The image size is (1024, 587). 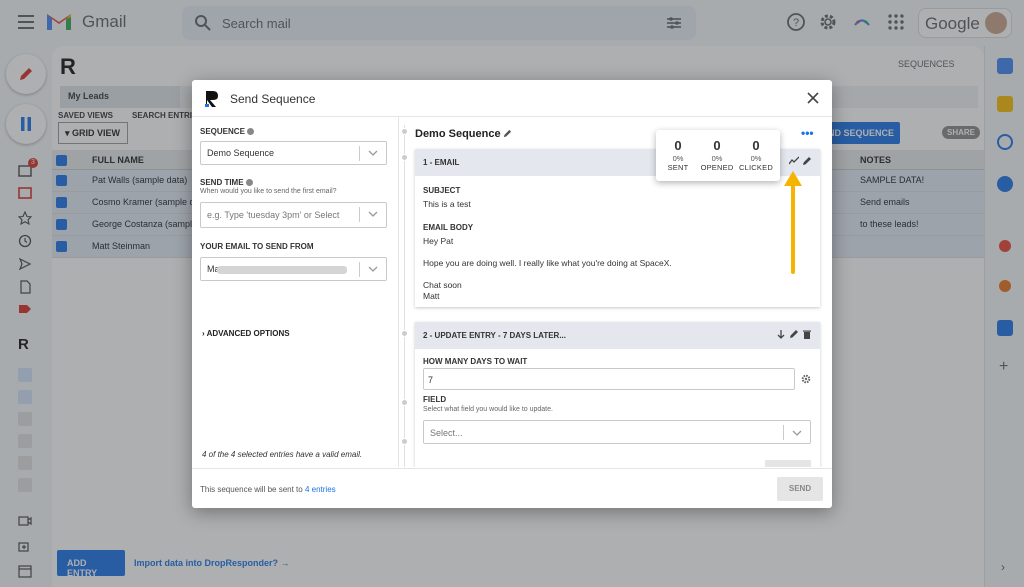 I want to click on stat-sent: 0 0% SENT, so click(x=678, y=155).